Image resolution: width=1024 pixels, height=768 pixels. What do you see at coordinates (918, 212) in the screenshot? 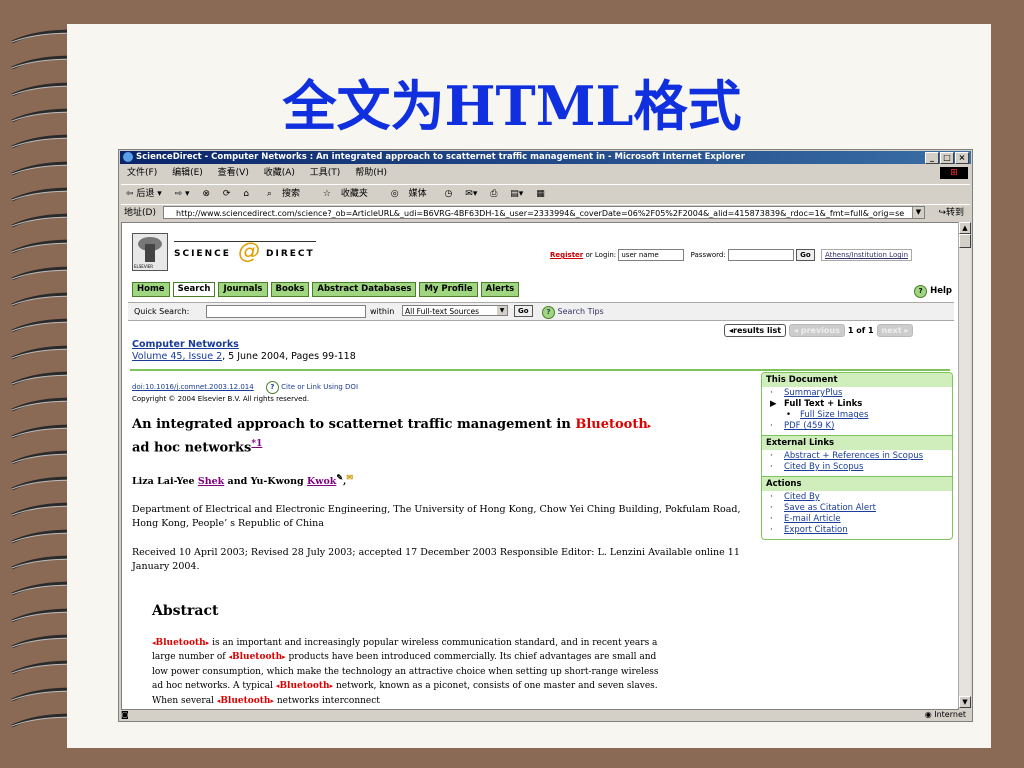
I see `address-dropdown-icon: ▼` at bounding box center [918, 212].